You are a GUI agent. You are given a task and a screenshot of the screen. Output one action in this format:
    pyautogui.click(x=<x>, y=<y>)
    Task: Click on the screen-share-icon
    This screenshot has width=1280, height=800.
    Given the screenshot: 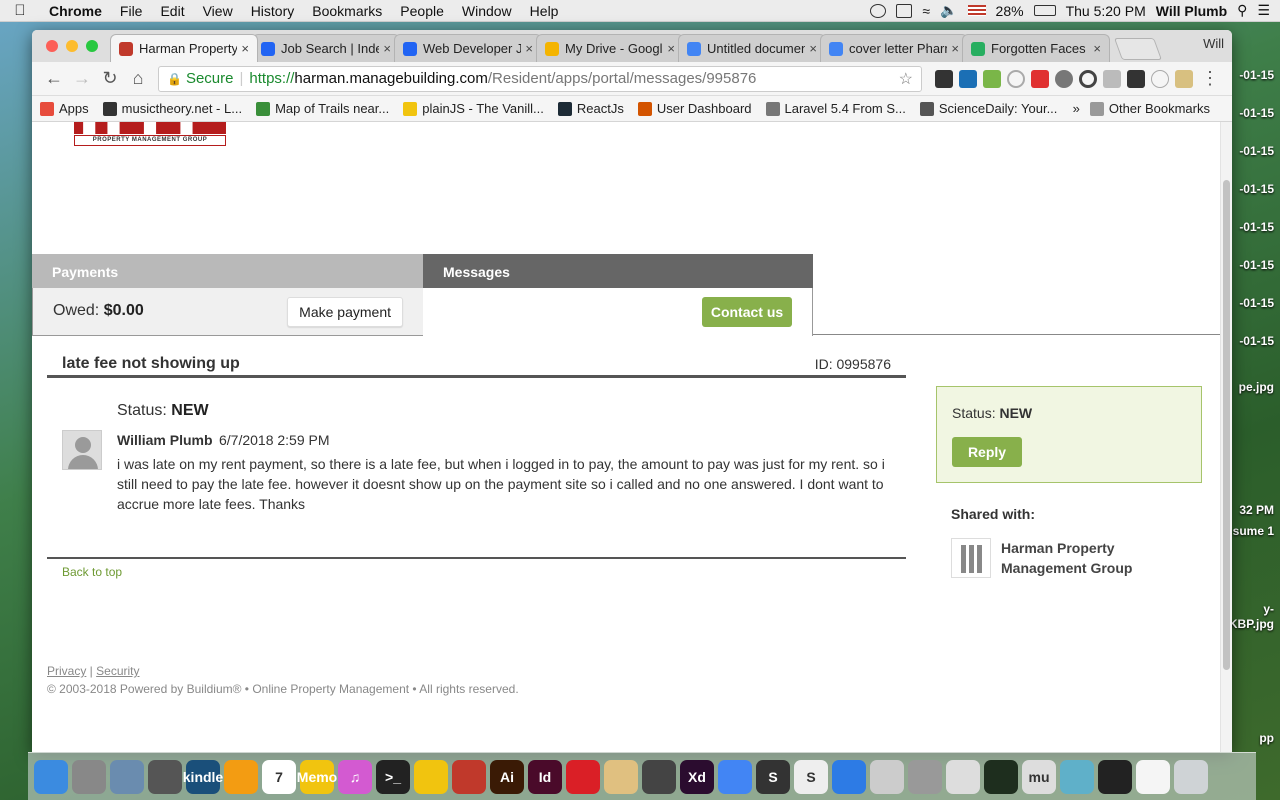 What is the action you would take?
    pyautogui.click(x=904, y=10)
    